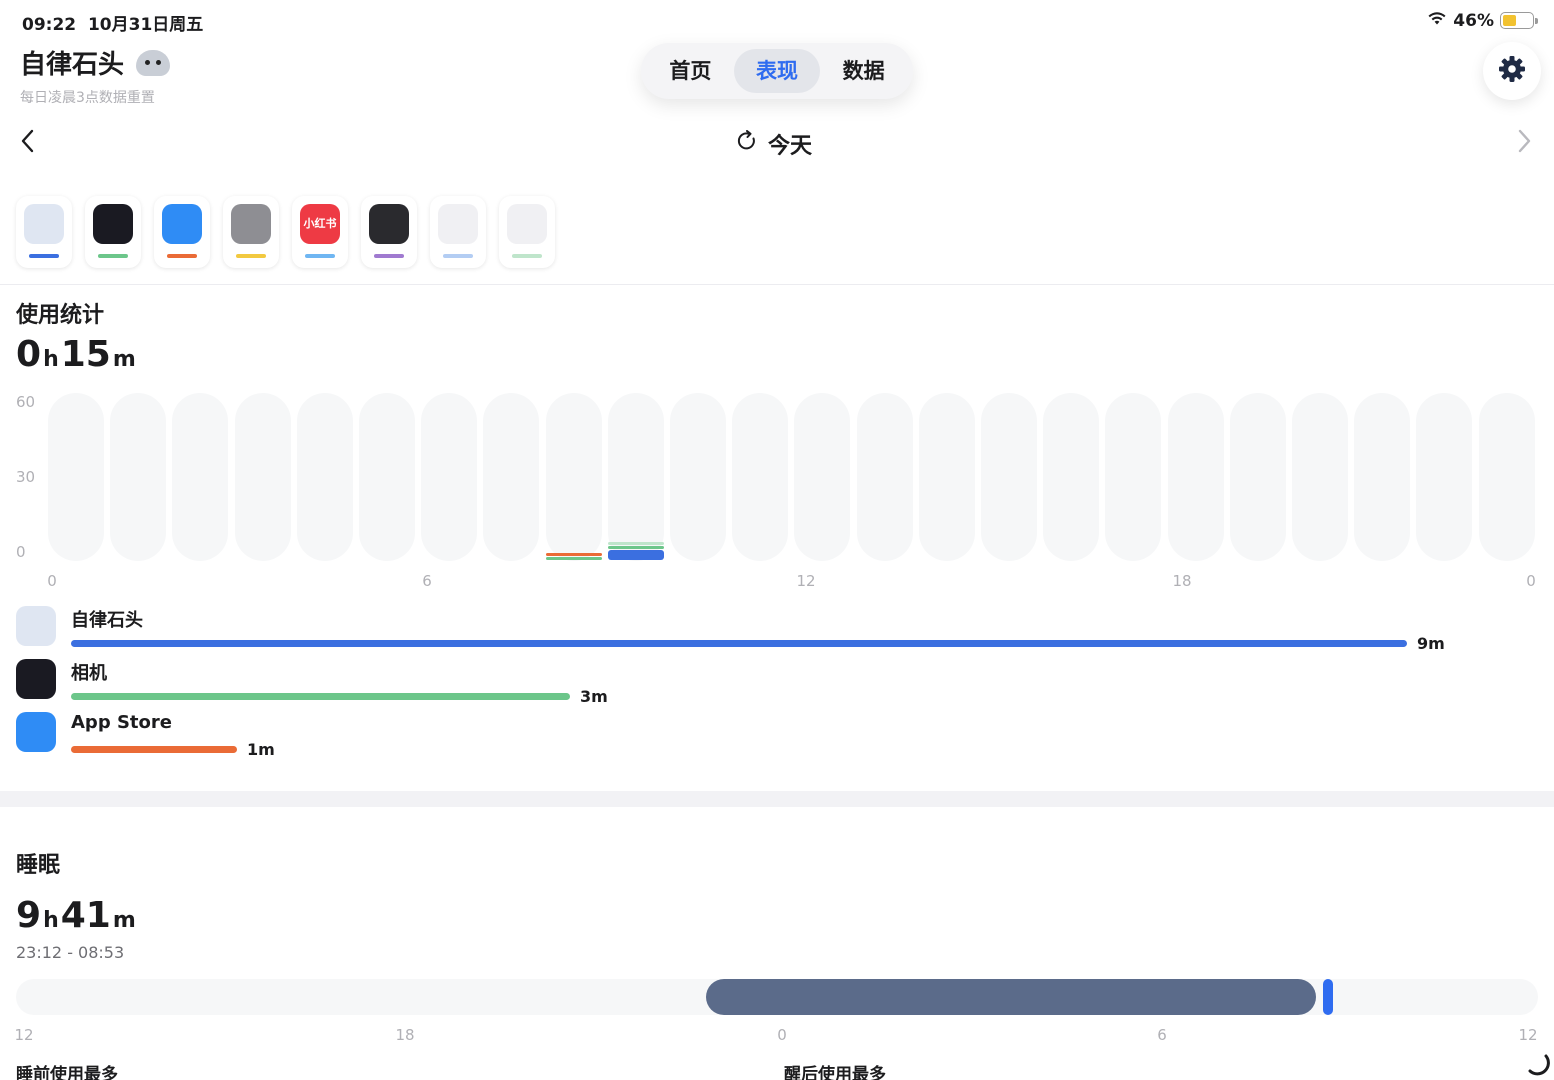 The height and width of the screenshot is (1080, 1554). I want to click on sleep-duration-bar, so click(1011, 997).